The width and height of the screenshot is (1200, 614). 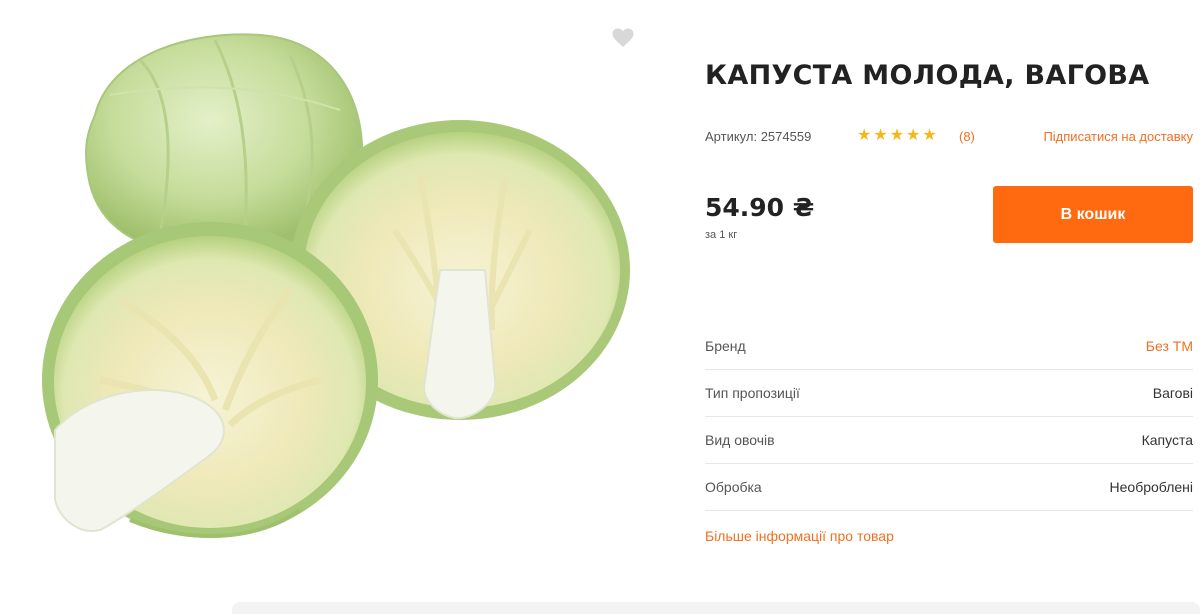 What do you see at coordinates (210, 380) in the screenshot?
I see `left-half-cabbage` at bounding box center [210, 380].